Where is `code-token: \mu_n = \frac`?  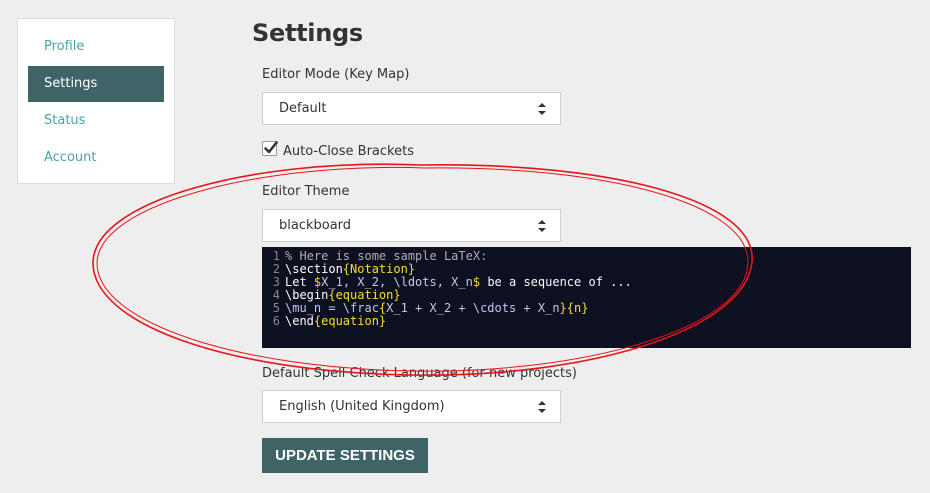 code-token: \mu_n = \frac is located at coordinates (332, 308).